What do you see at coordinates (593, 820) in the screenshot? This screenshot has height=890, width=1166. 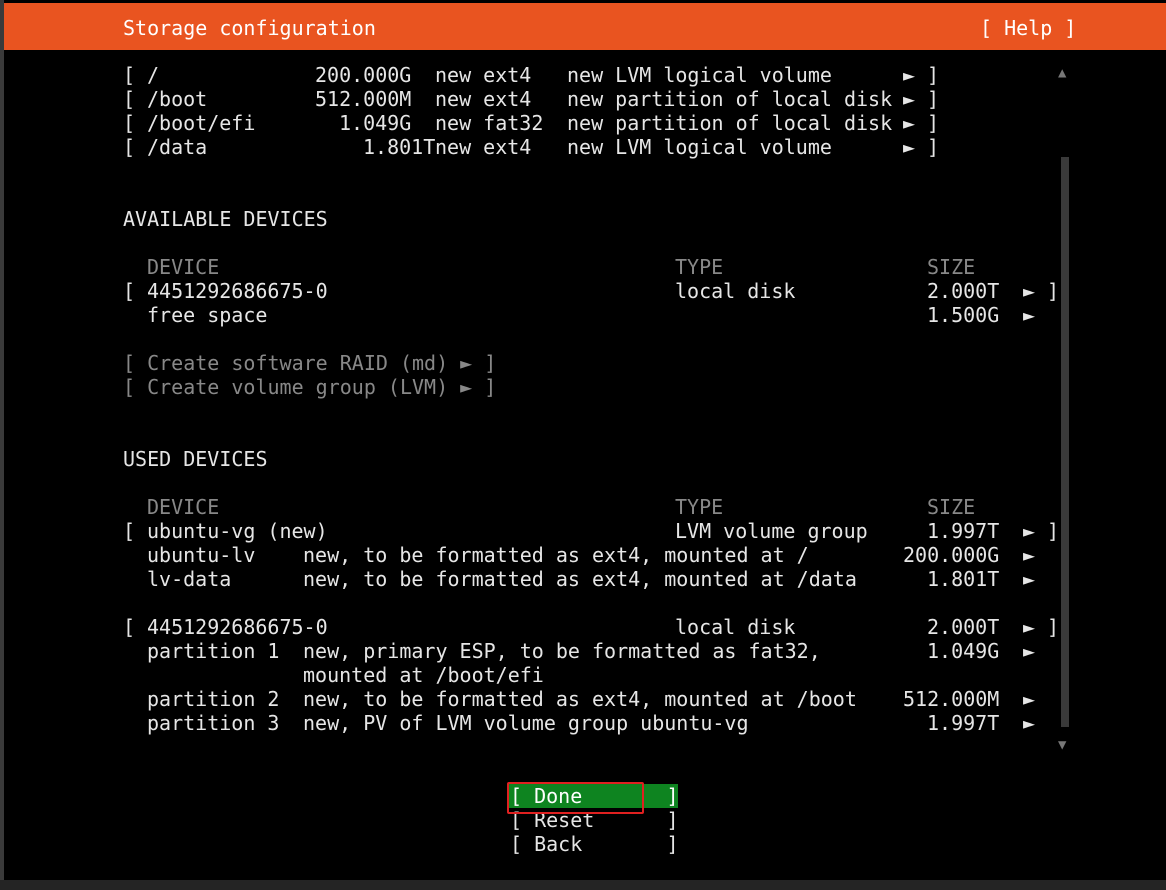 I see `reset-button: [ Reset ]` at bounding box center [593, 820].